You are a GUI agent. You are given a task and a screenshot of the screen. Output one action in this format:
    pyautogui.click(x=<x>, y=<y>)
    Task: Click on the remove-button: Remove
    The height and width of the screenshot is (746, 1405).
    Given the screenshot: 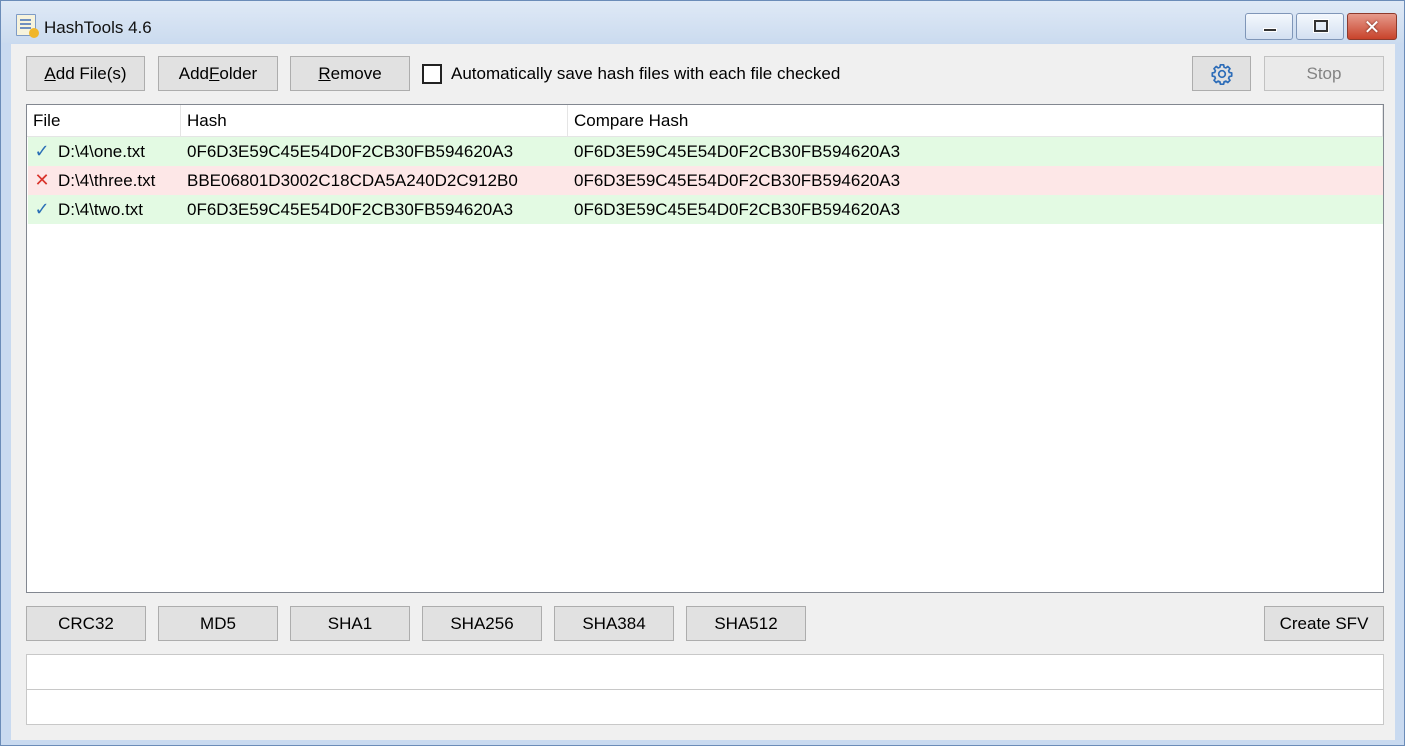 What is the action you would take?
    pyautogui.click(x=350, y=73)
    